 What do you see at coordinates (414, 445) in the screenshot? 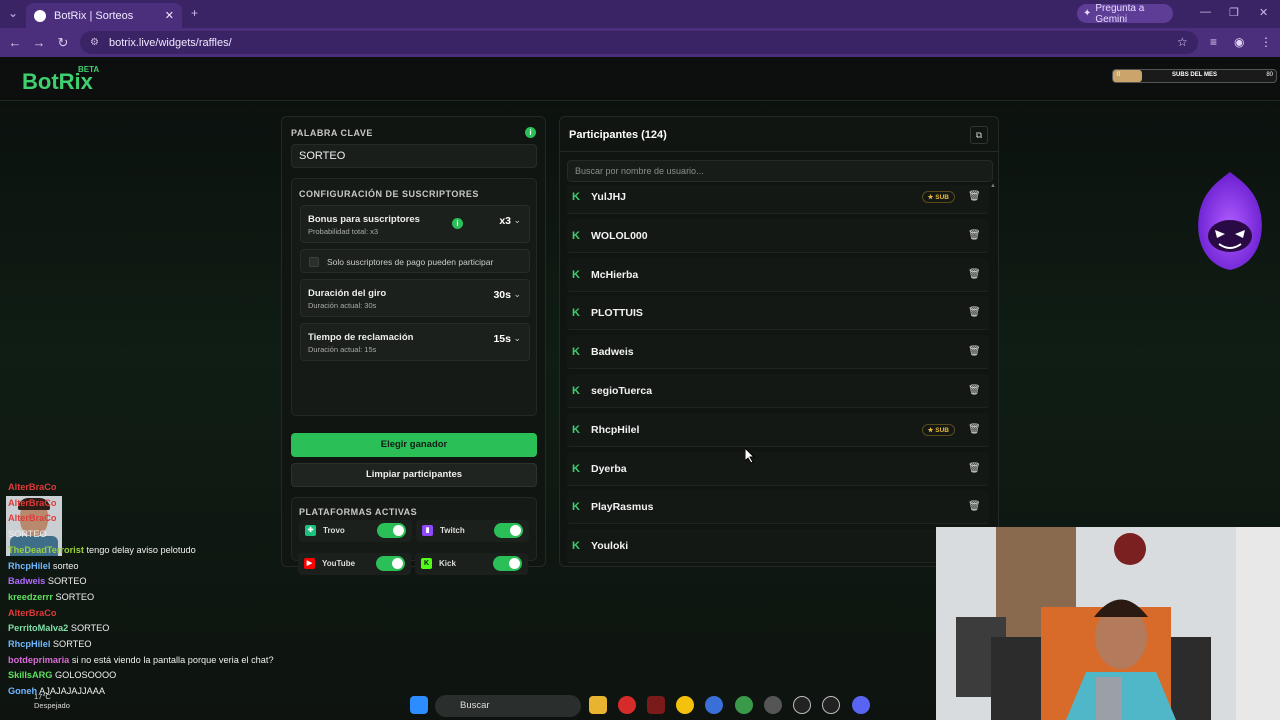
I see `pick-winner-button: Elegir ganador` at bounding box center [414, 445].